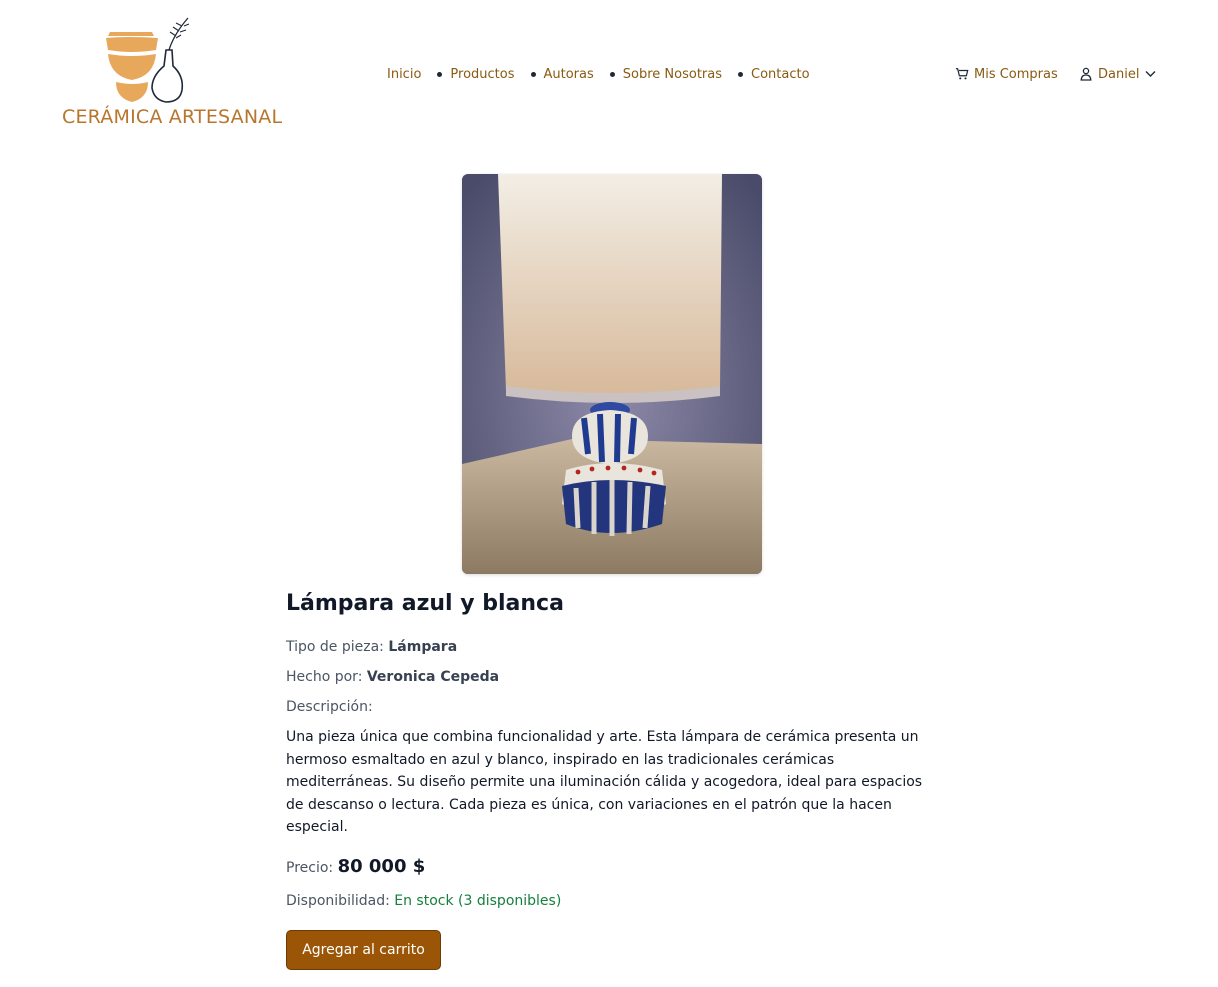  I want to click on product-description-label: Descripción:, so click(329, 707).